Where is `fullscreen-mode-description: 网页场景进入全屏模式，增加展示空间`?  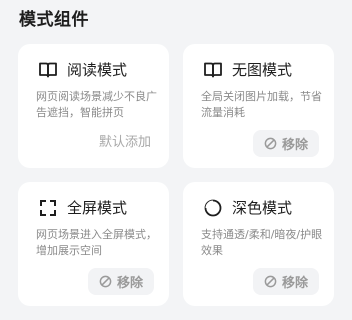 fullscreen-mode-description: 网页场景进入全屏模式，增加展示空间 is located at coordinates (96, 242).